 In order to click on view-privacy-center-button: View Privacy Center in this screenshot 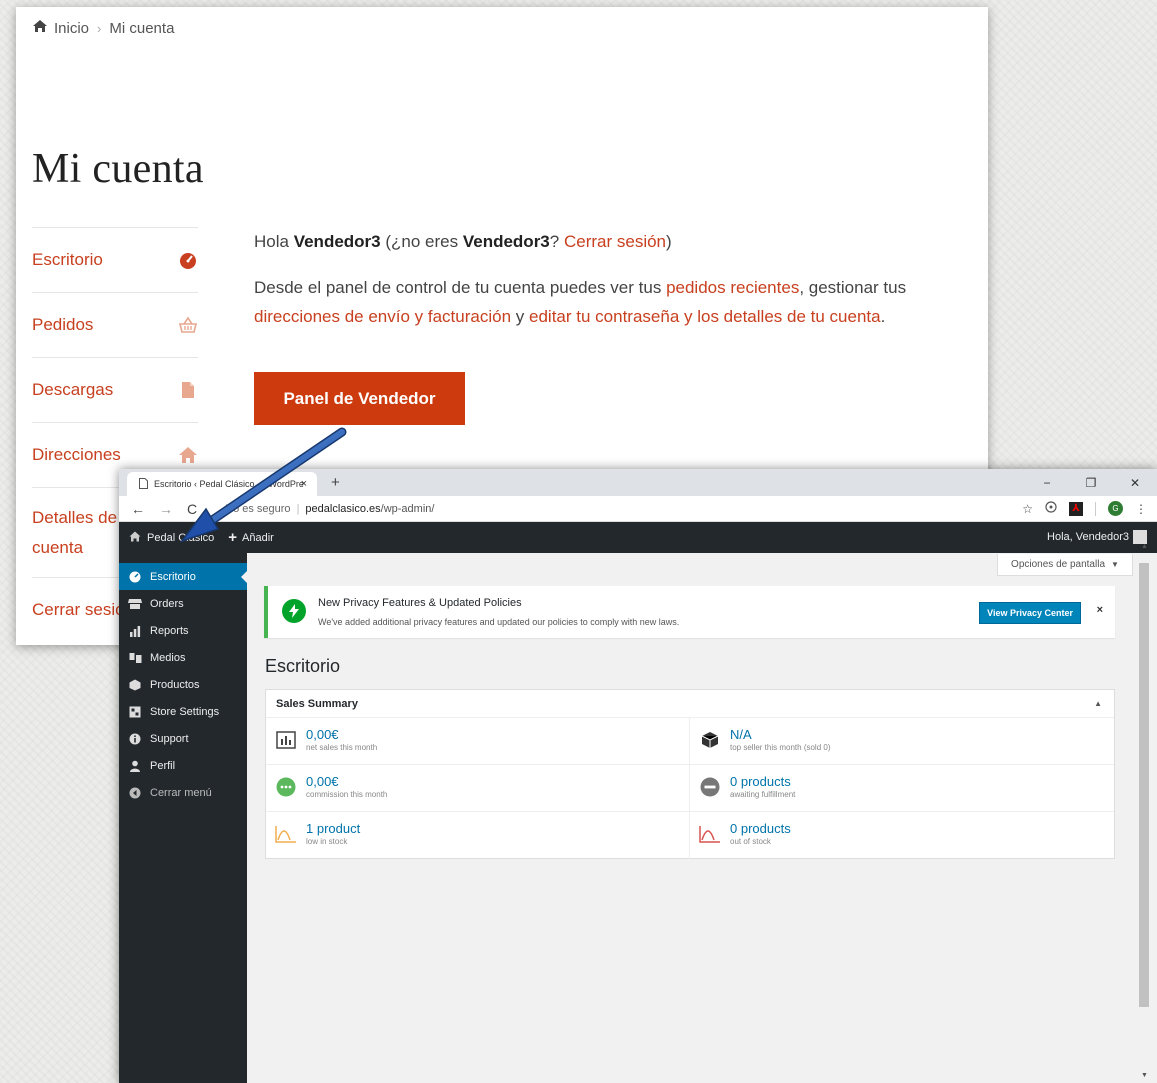, I will do `click(1030, 613)`.